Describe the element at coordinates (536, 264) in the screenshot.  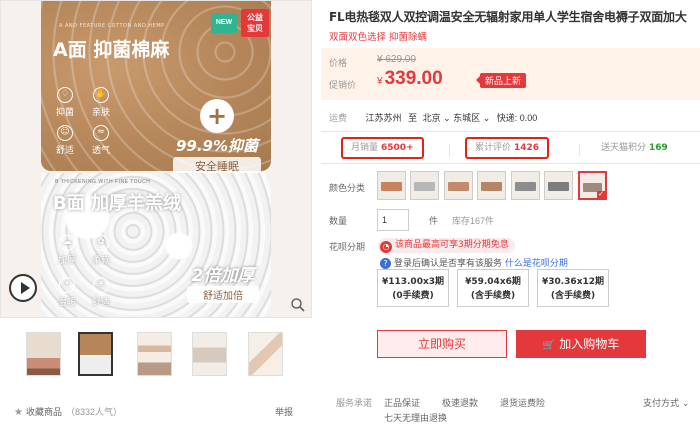
I see `what-is-huabei-link: 什么是花呗分期` at that location.